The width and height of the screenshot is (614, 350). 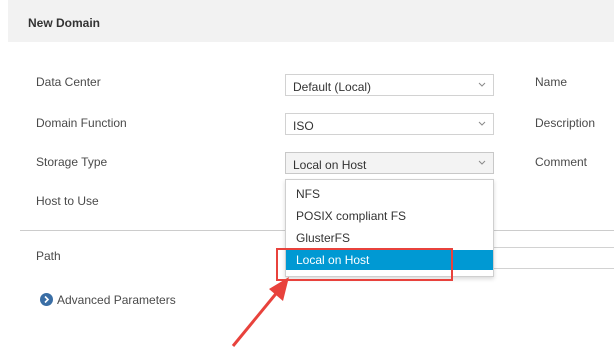 I want to click on domain-function-value: ISO, so click(x=303, y=126).